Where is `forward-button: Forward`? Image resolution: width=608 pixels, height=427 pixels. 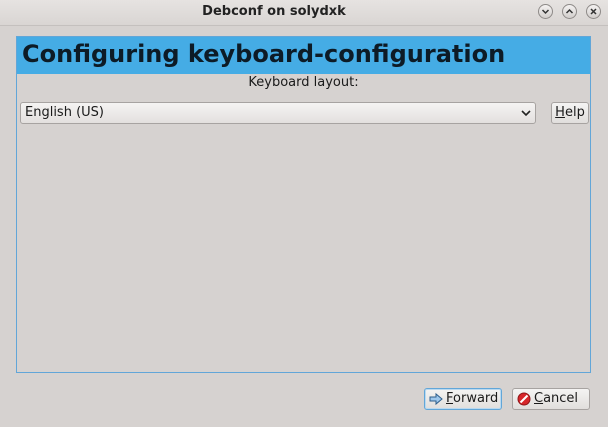 forward-button: Forward is located at coordinates (463, 399).